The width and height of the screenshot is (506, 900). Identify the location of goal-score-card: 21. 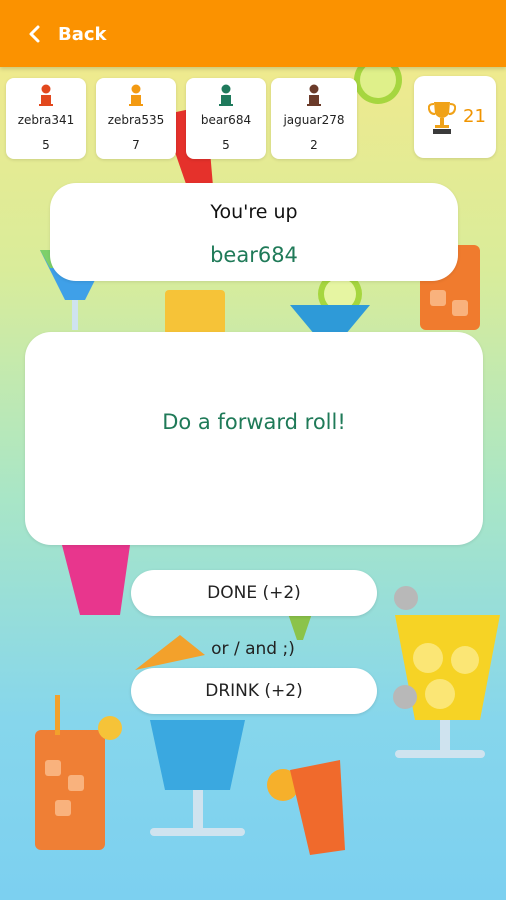
(455, 117).